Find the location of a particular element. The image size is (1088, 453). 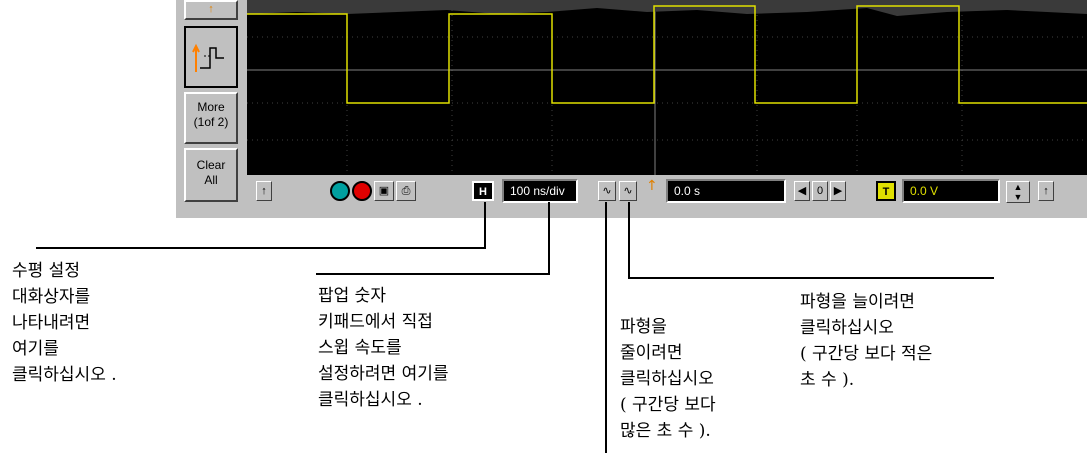

more-button: More (1of 2) is located at coordinates (211, 118).